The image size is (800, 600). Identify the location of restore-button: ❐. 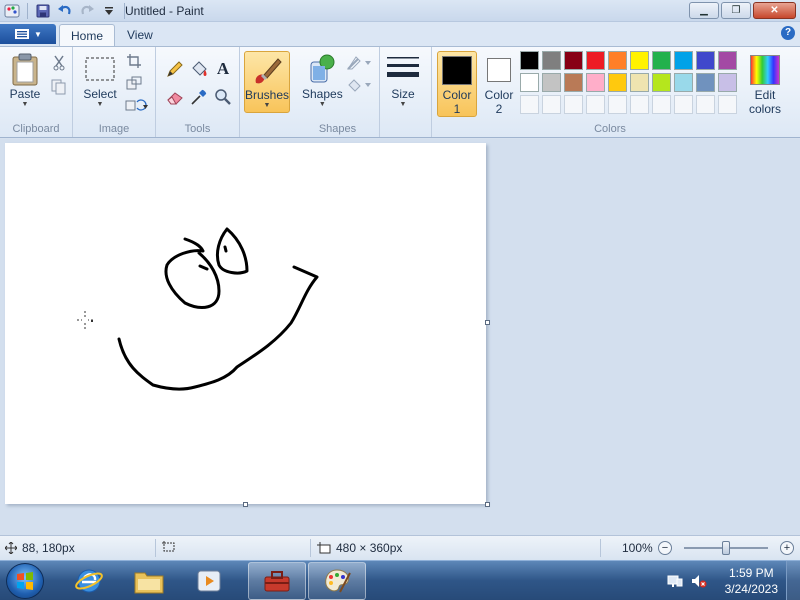
(736, 10).